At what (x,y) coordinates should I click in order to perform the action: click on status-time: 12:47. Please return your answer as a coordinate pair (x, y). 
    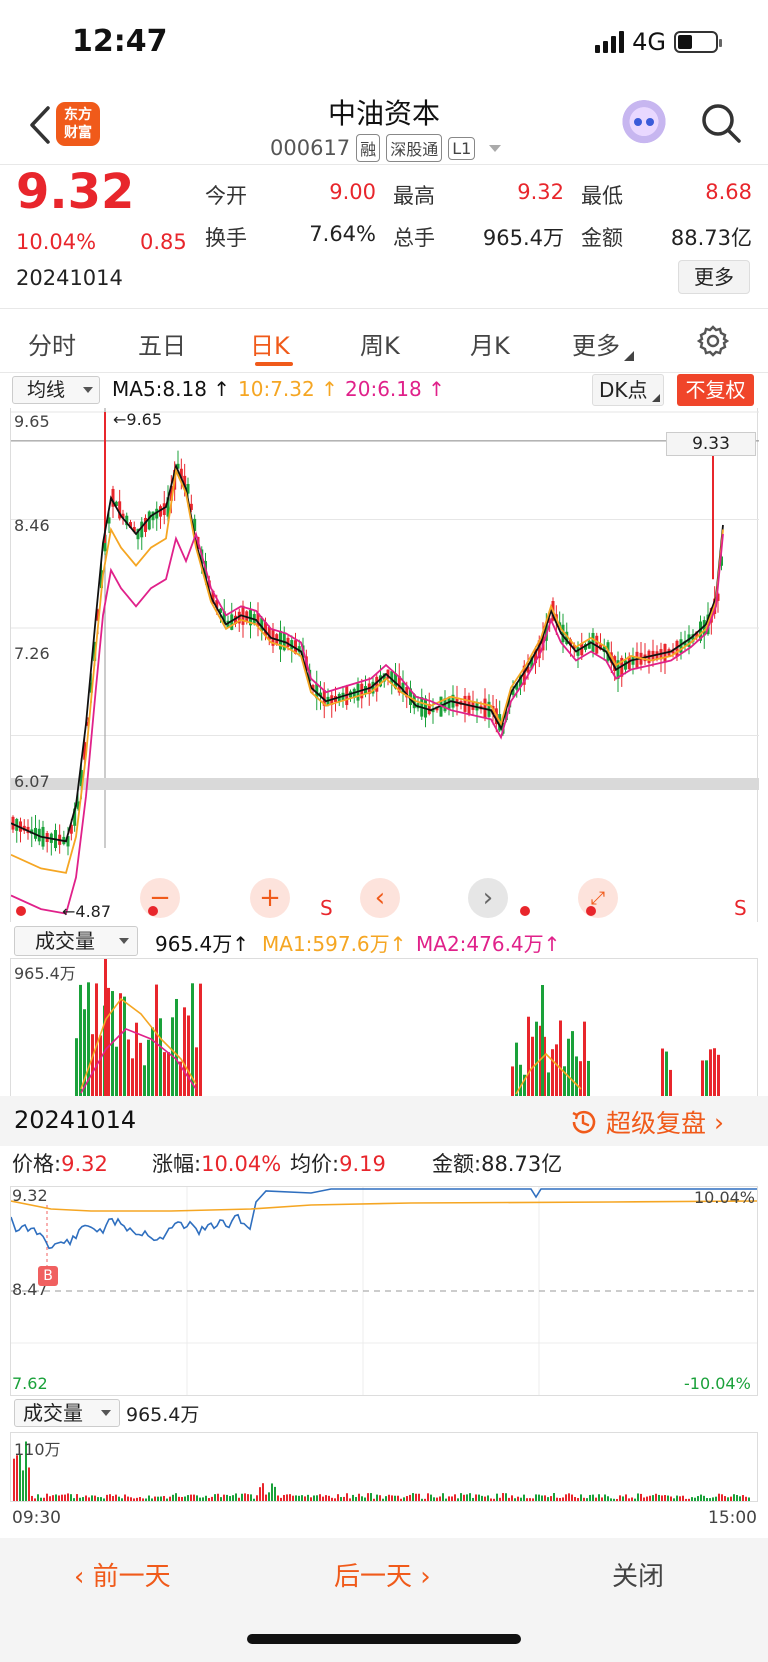
    Looking at the image, I should click on (120, 41).